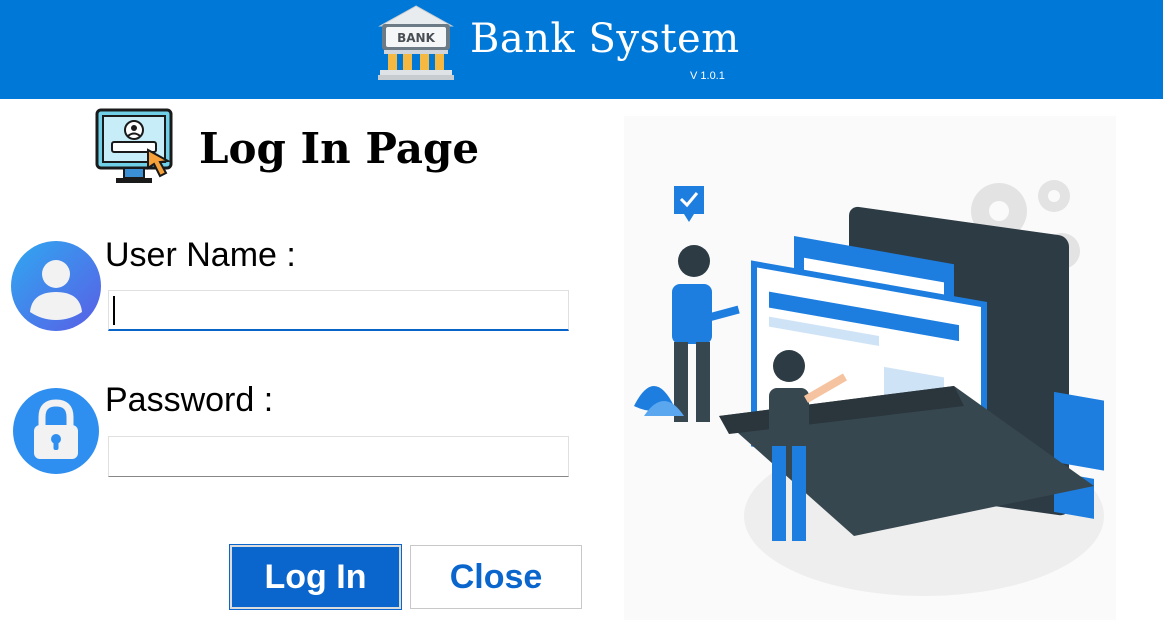 This screenshot has height=643, width=1163. I want to click on padlock-icon, so click(56, 431).